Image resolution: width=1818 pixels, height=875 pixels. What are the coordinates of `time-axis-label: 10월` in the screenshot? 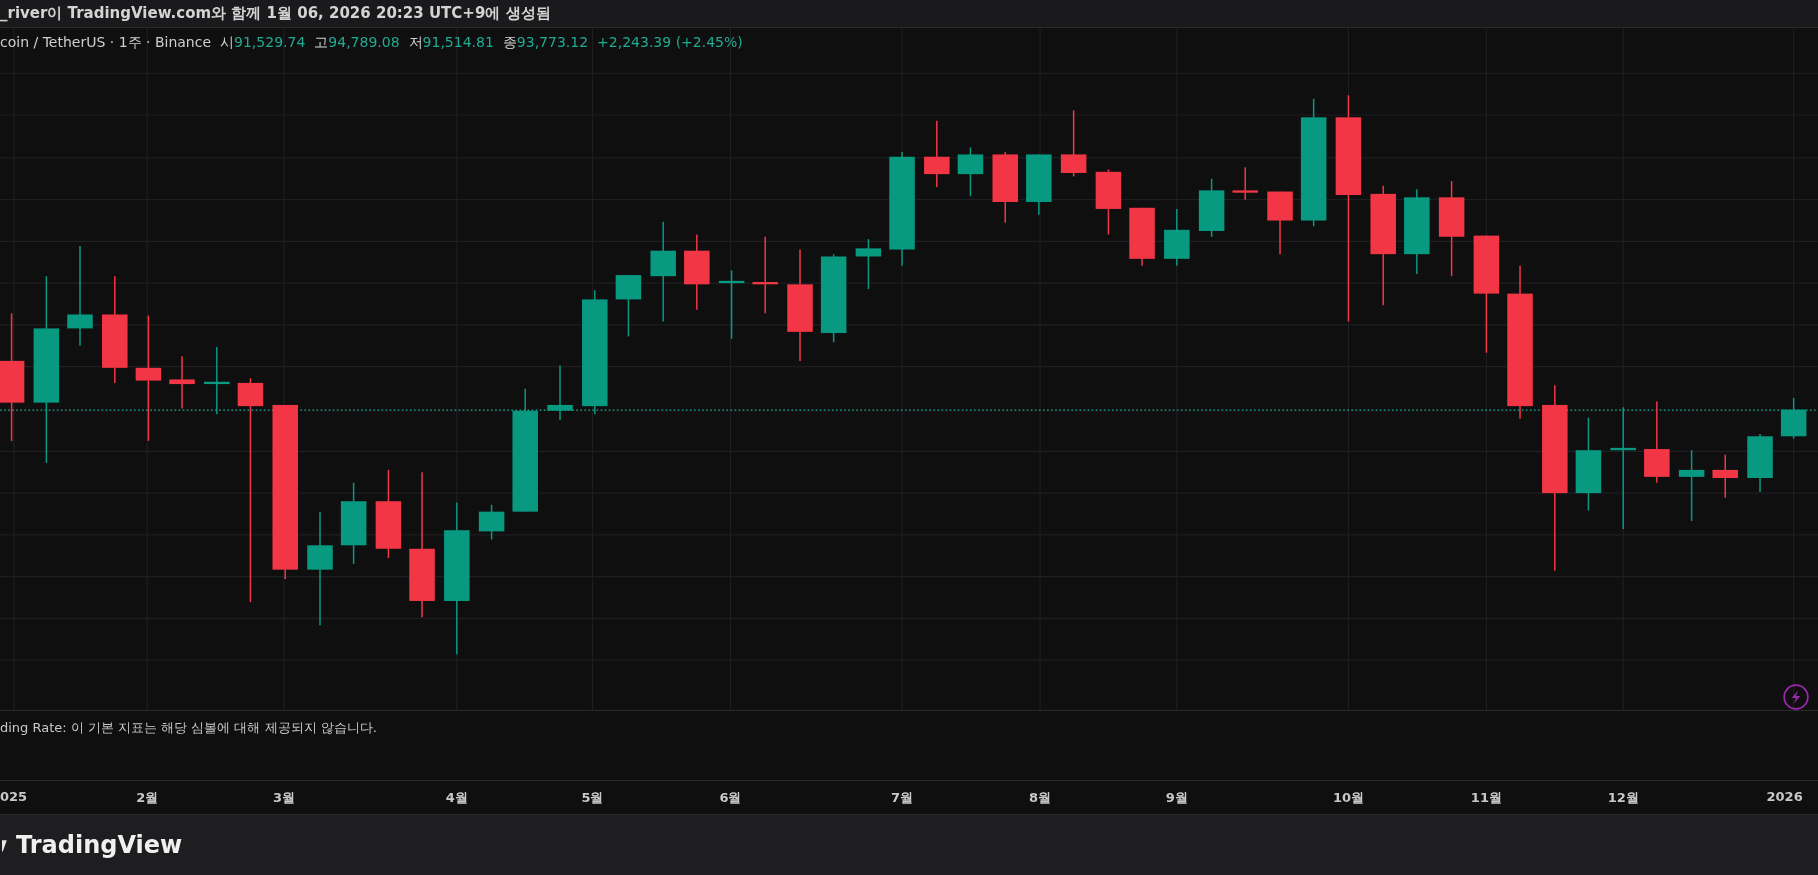 It's located at (1348, 798).